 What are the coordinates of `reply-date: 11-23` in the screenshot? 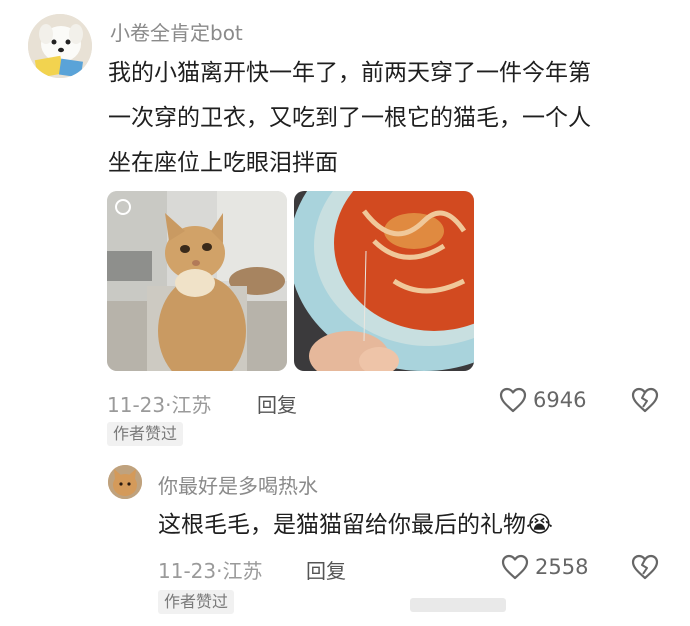 It's located at (187, 571).